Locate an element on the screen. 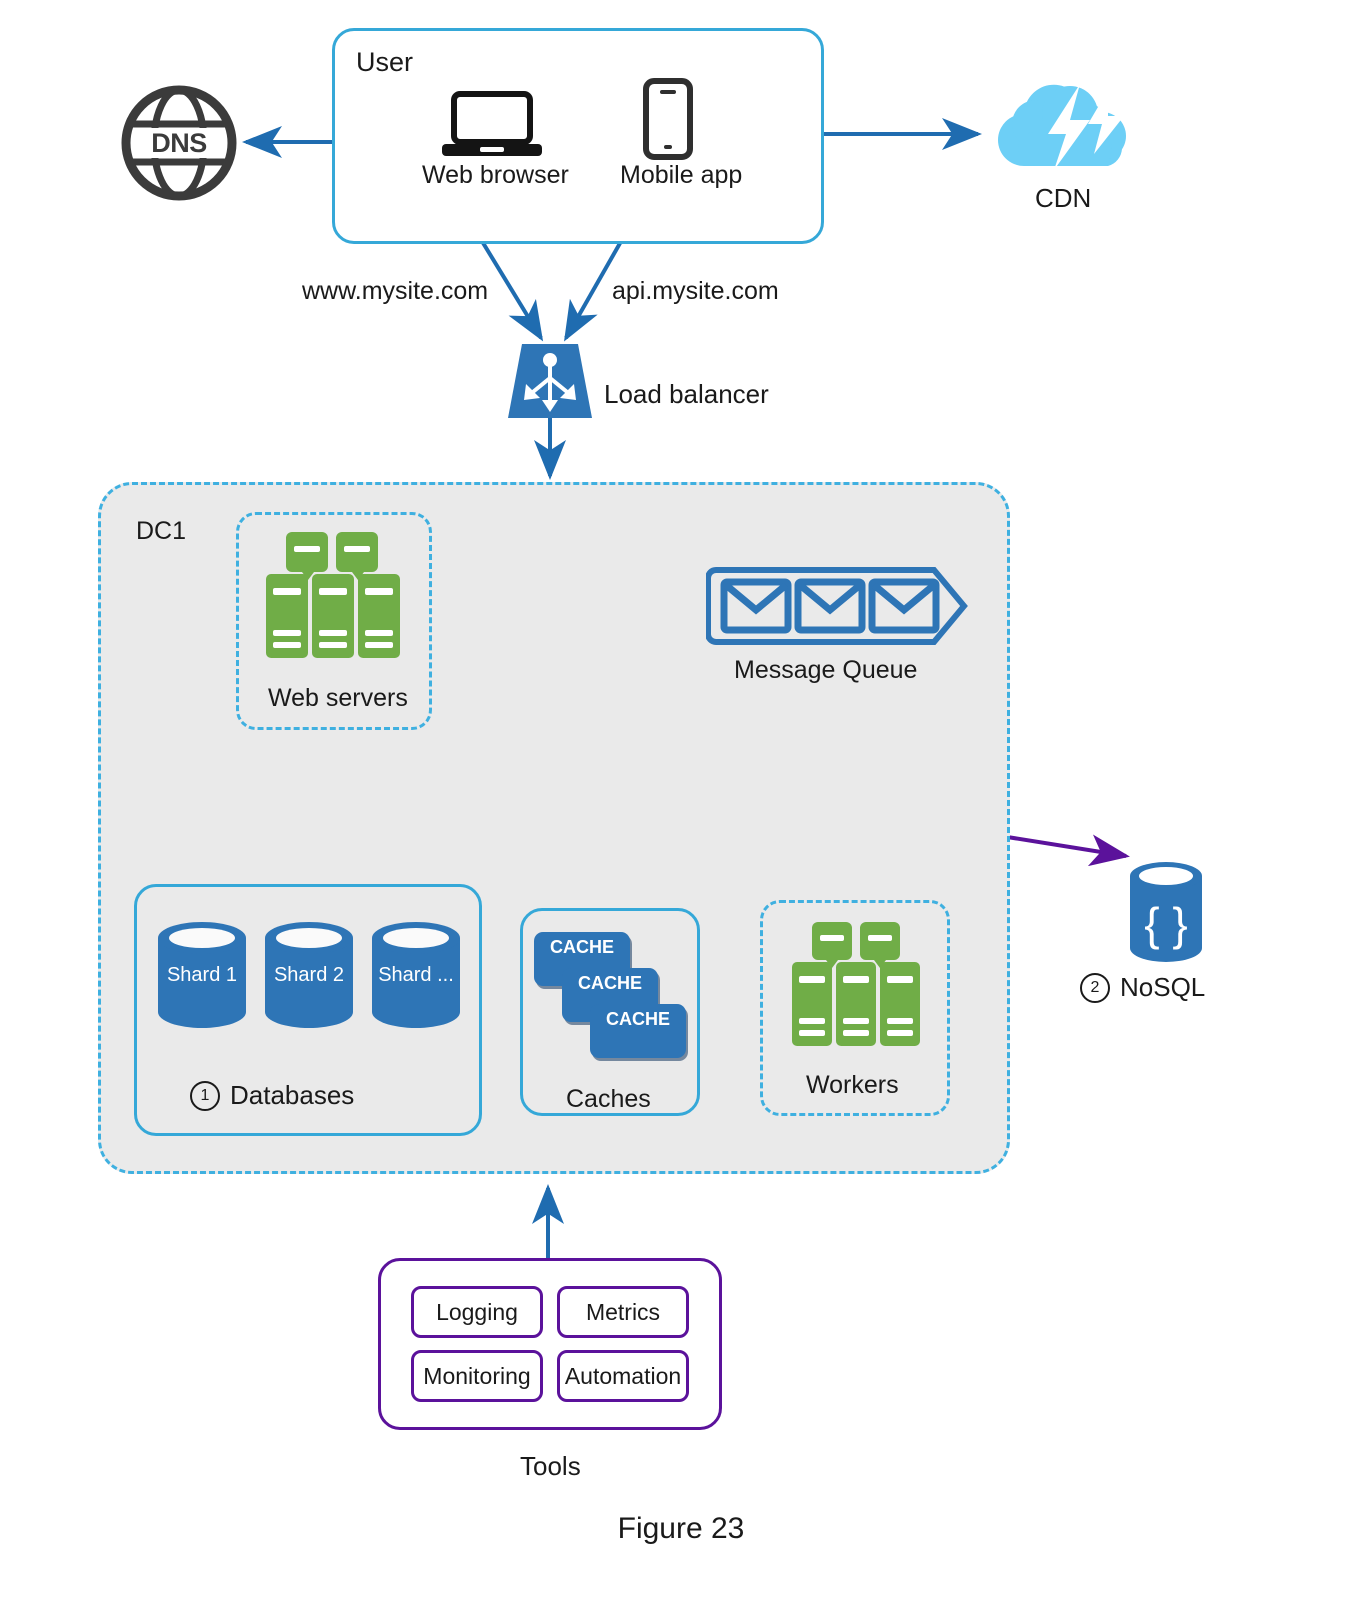 This screenshot has width=1362, height=1616. dns-node: DNS is located at coordinates (179, 143).